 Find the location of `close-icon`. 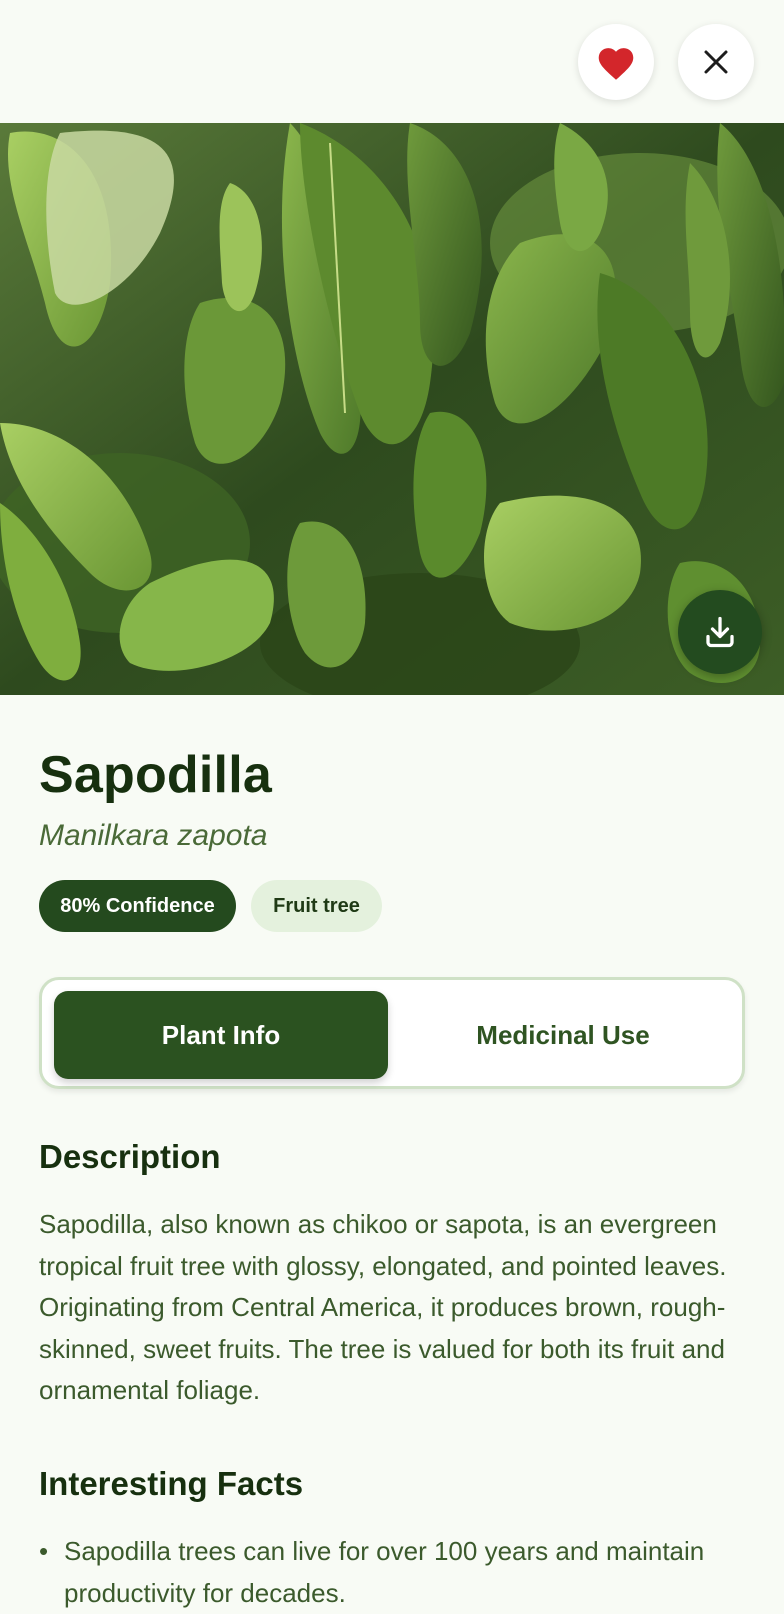

close-icon is located at coordinates (716, 62).